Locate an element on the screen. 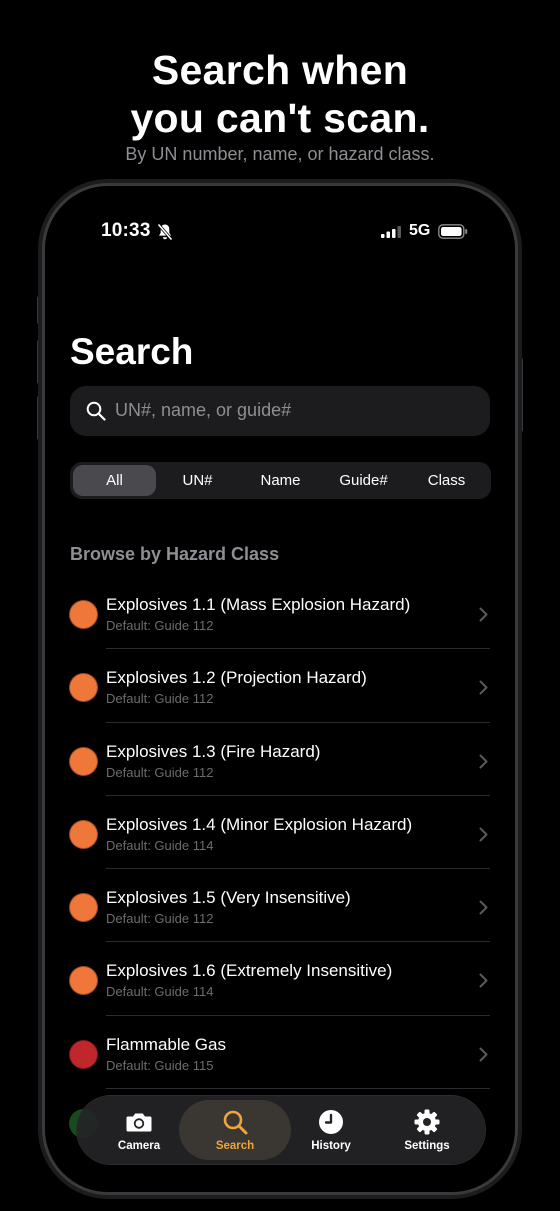 The height and width of the screenshot is (1211, 560). hazard-class-guide: Default: Guide 115 is located at coordinates (160, 1065).